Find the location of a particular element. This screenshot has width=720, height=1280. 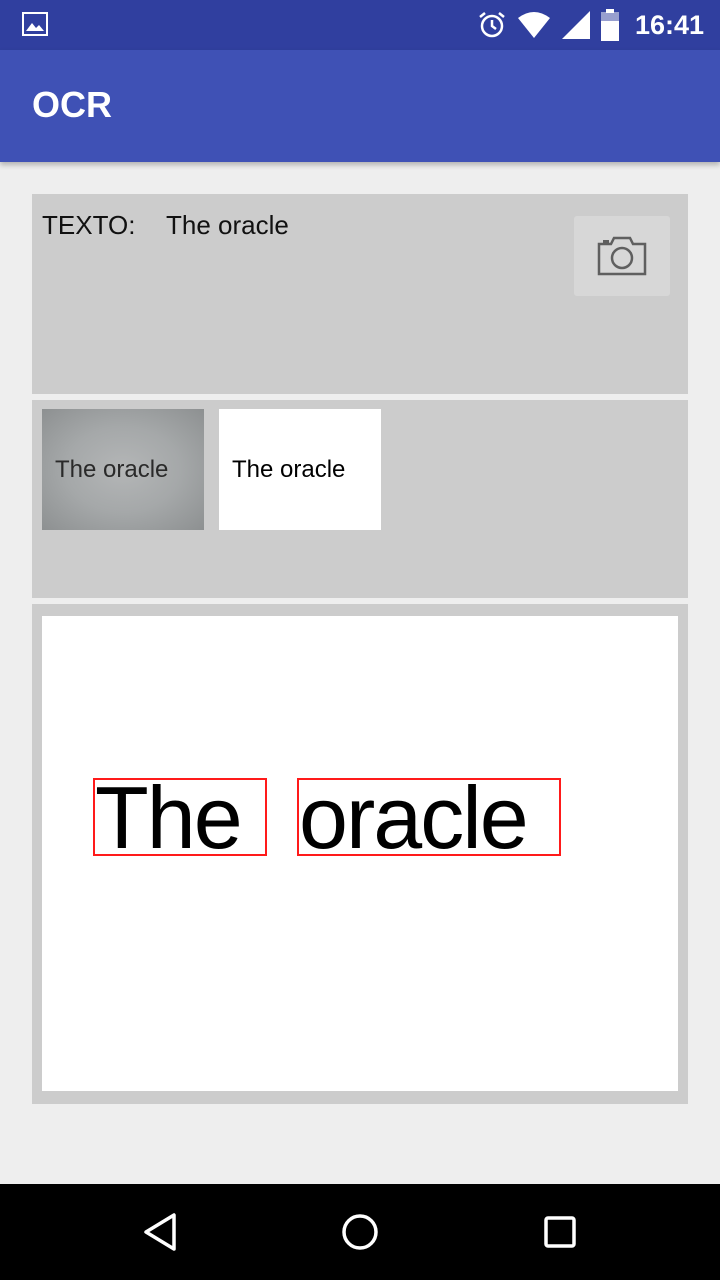

status-bar: 16:41 is located at coordinates (360, 25).